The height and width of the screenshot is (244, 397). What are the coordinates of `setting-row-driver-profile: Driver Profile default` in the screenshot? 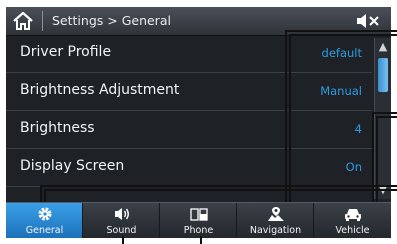 It's located at (189, 54).